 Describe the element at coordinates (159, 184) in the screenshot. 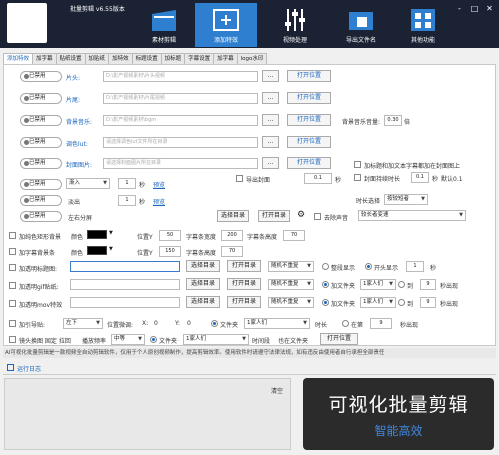

I see `fadein-preview-link: 预览` at that location.